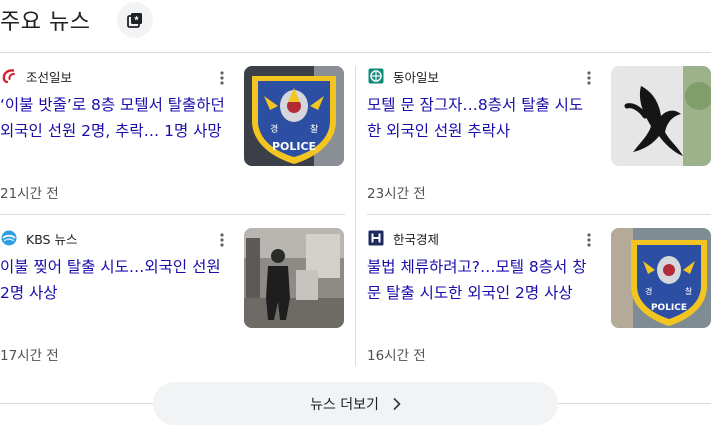  What do you see at coordinates (76, 403) in the screenshot?
I see `more-divider-left` at bounding box center [76, 403].